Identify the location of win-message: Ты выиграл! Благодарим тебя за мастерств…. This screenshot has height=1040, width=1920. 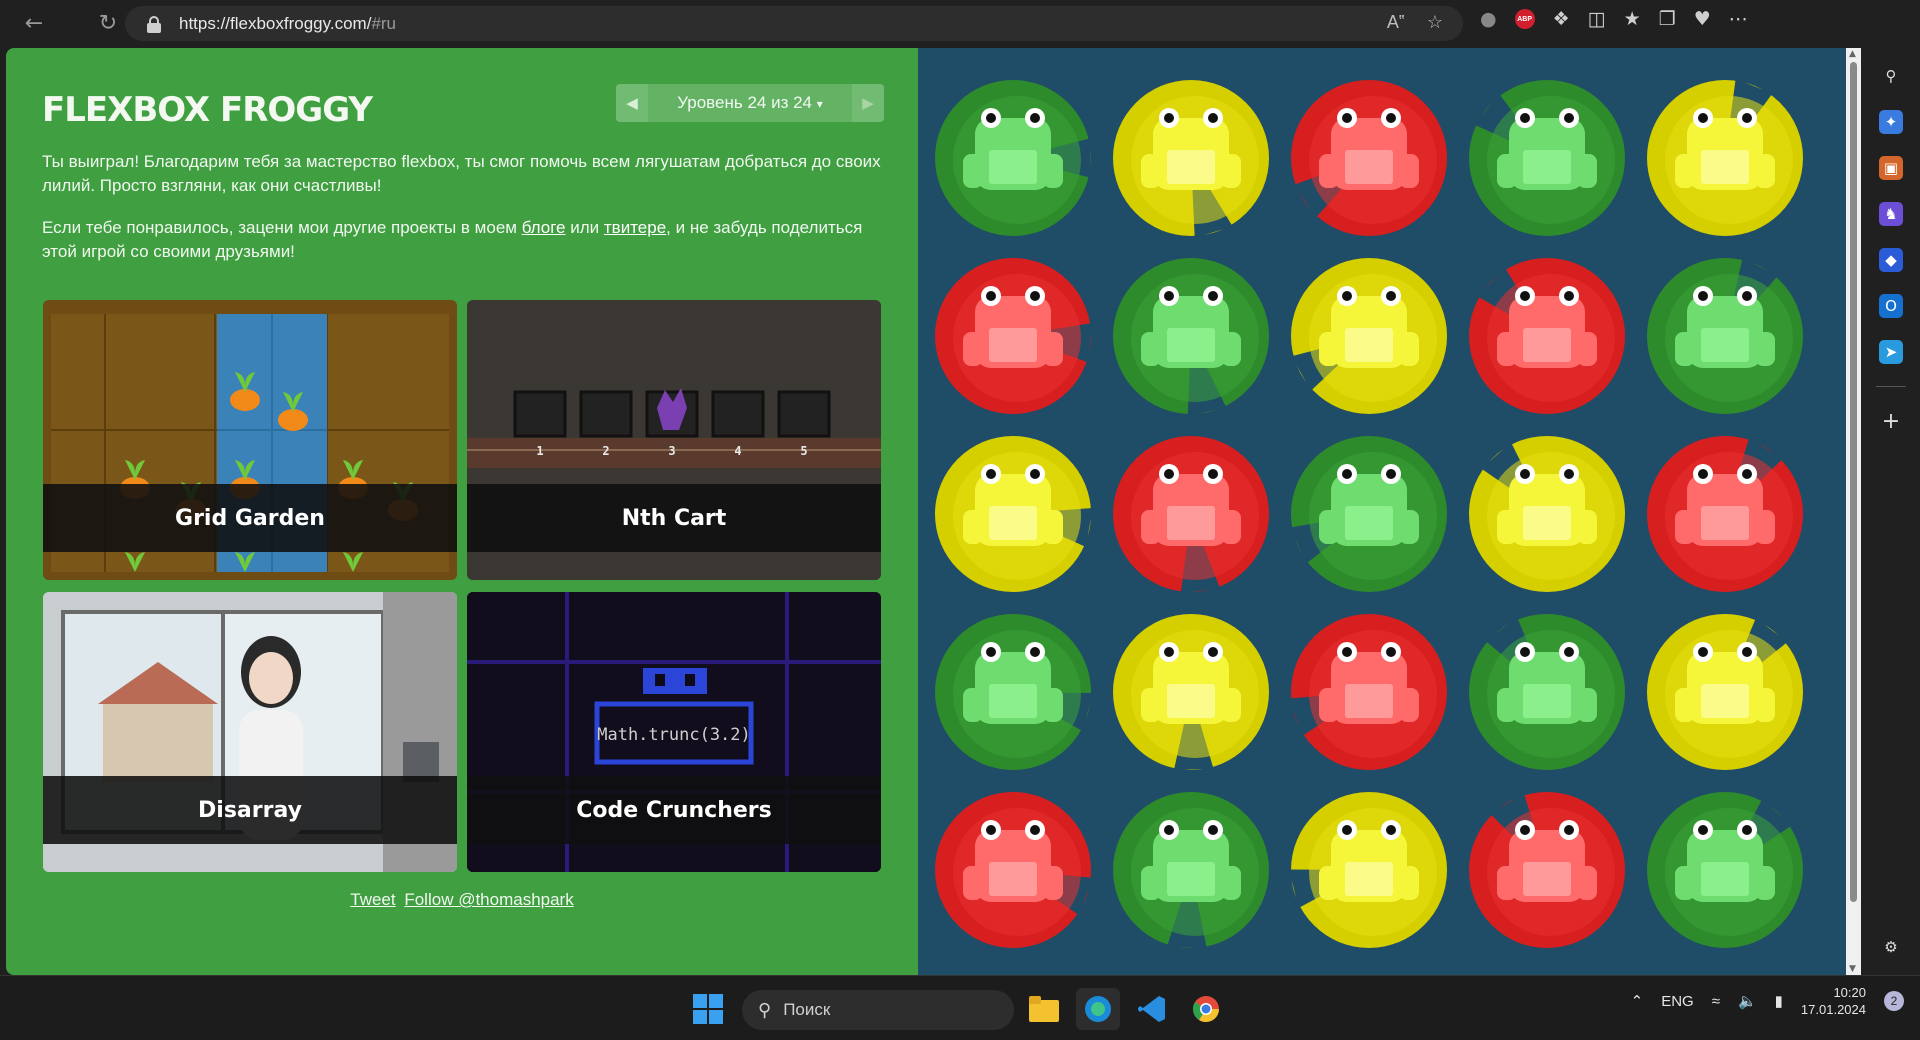
(461, 173).